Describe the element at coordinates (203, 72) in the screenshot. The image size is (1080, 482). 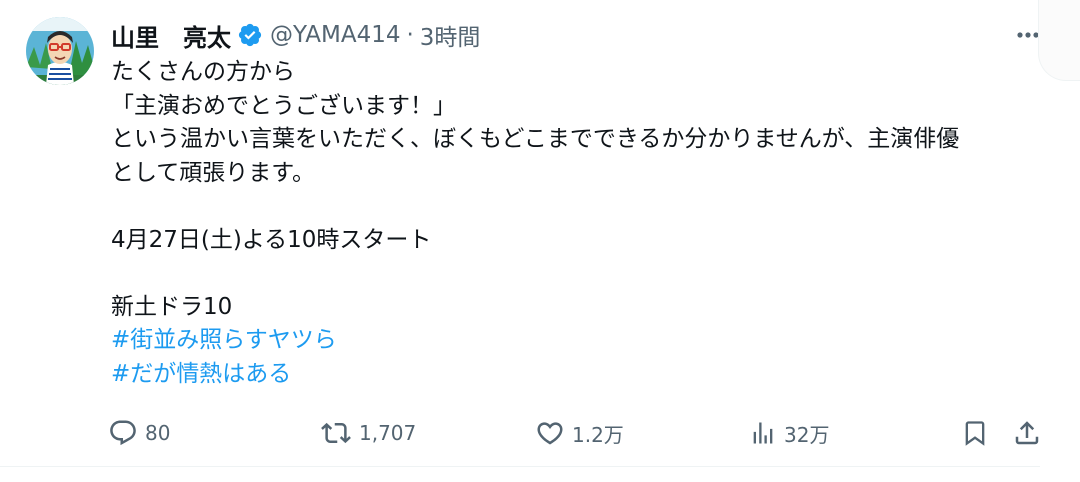
I see `tweet-line: たくさんの方から` at that location.